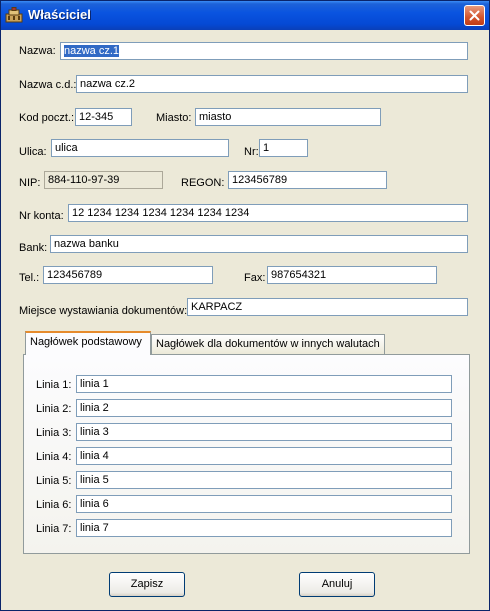  I want to click on nazwa-cd-field: nazwa cz.2, so click(272, 84).